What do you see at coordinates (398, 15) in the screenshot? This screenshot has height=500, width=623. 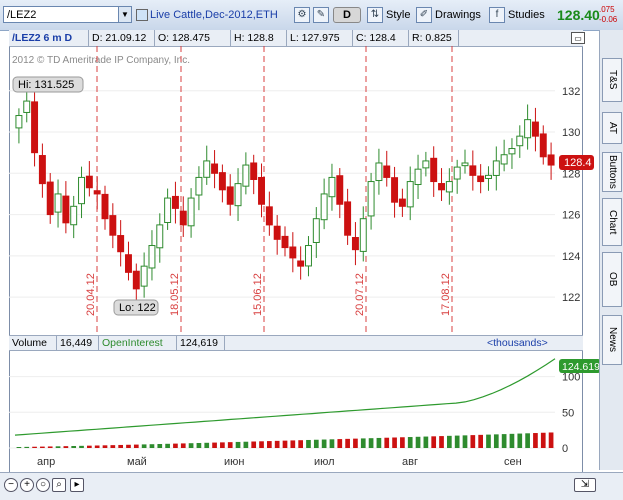 I see `style-button: Style` at bounding box center [398, 15].